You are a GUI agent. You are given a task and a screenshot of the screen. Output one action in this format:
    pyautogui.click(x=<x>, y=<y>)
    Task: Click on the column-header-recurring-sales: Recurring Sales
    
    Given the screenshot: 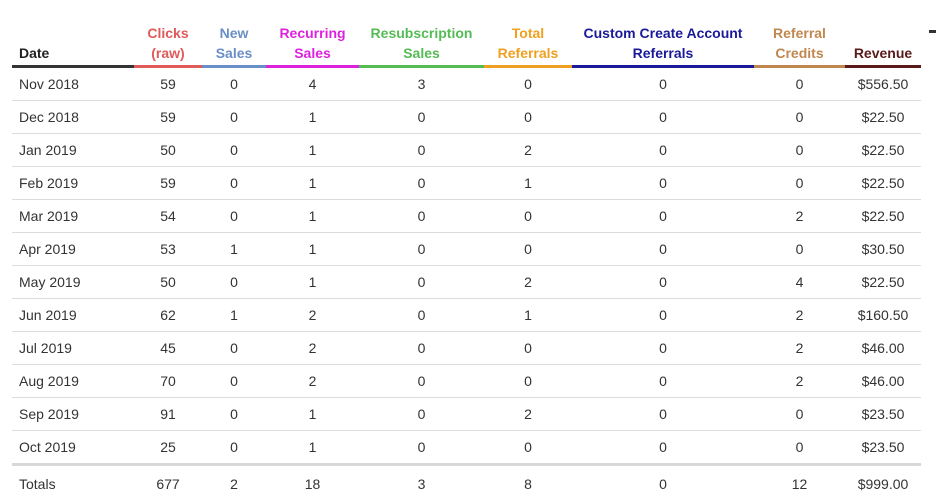 What is the action you would take?
    pyautogui.click(x=312, y=36)
    